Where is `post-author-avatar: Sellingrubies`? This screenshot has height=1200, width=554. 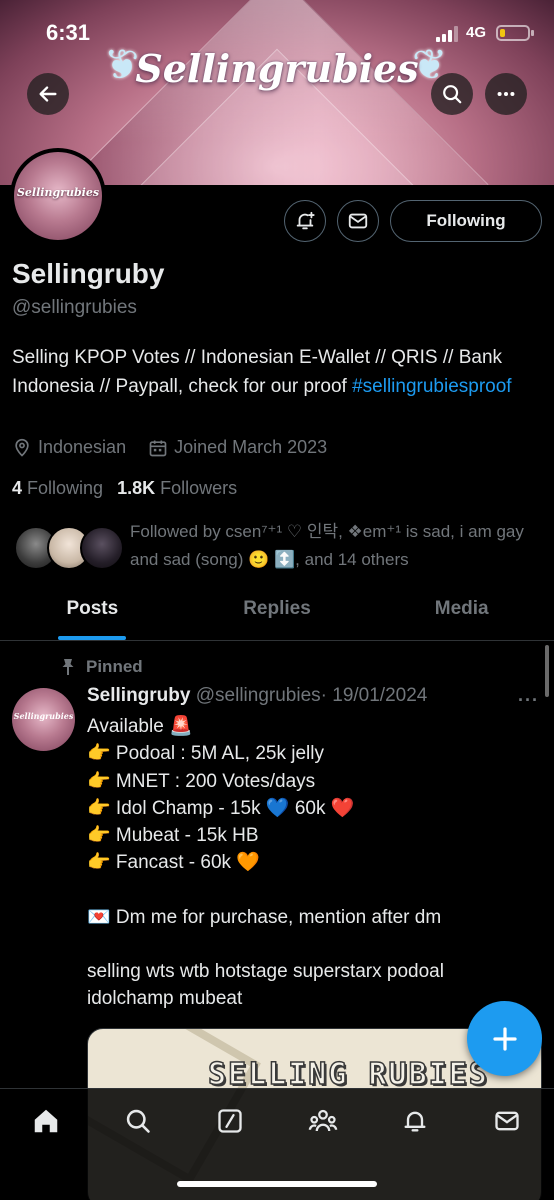
post-author-avatar: Sellingrubies is located at coordinates (43, 719).